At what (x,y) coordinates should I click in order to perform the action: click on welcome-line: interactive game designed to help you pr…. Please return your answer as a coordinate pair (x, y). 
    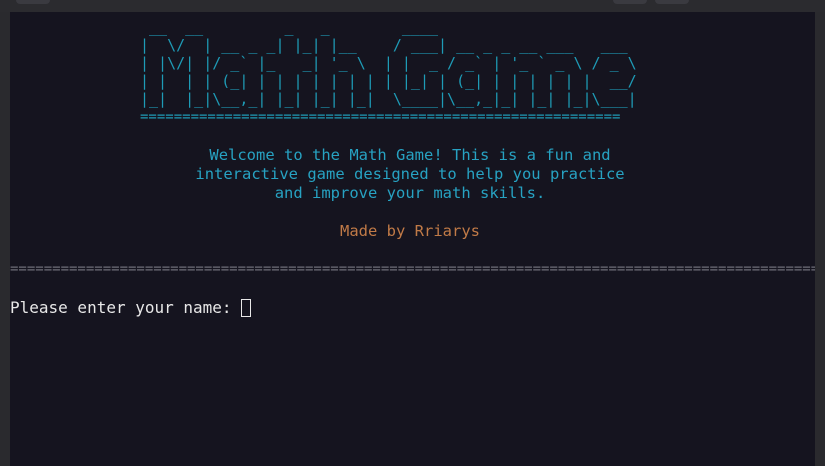
    Looking at the image, I should click on (410, 174).